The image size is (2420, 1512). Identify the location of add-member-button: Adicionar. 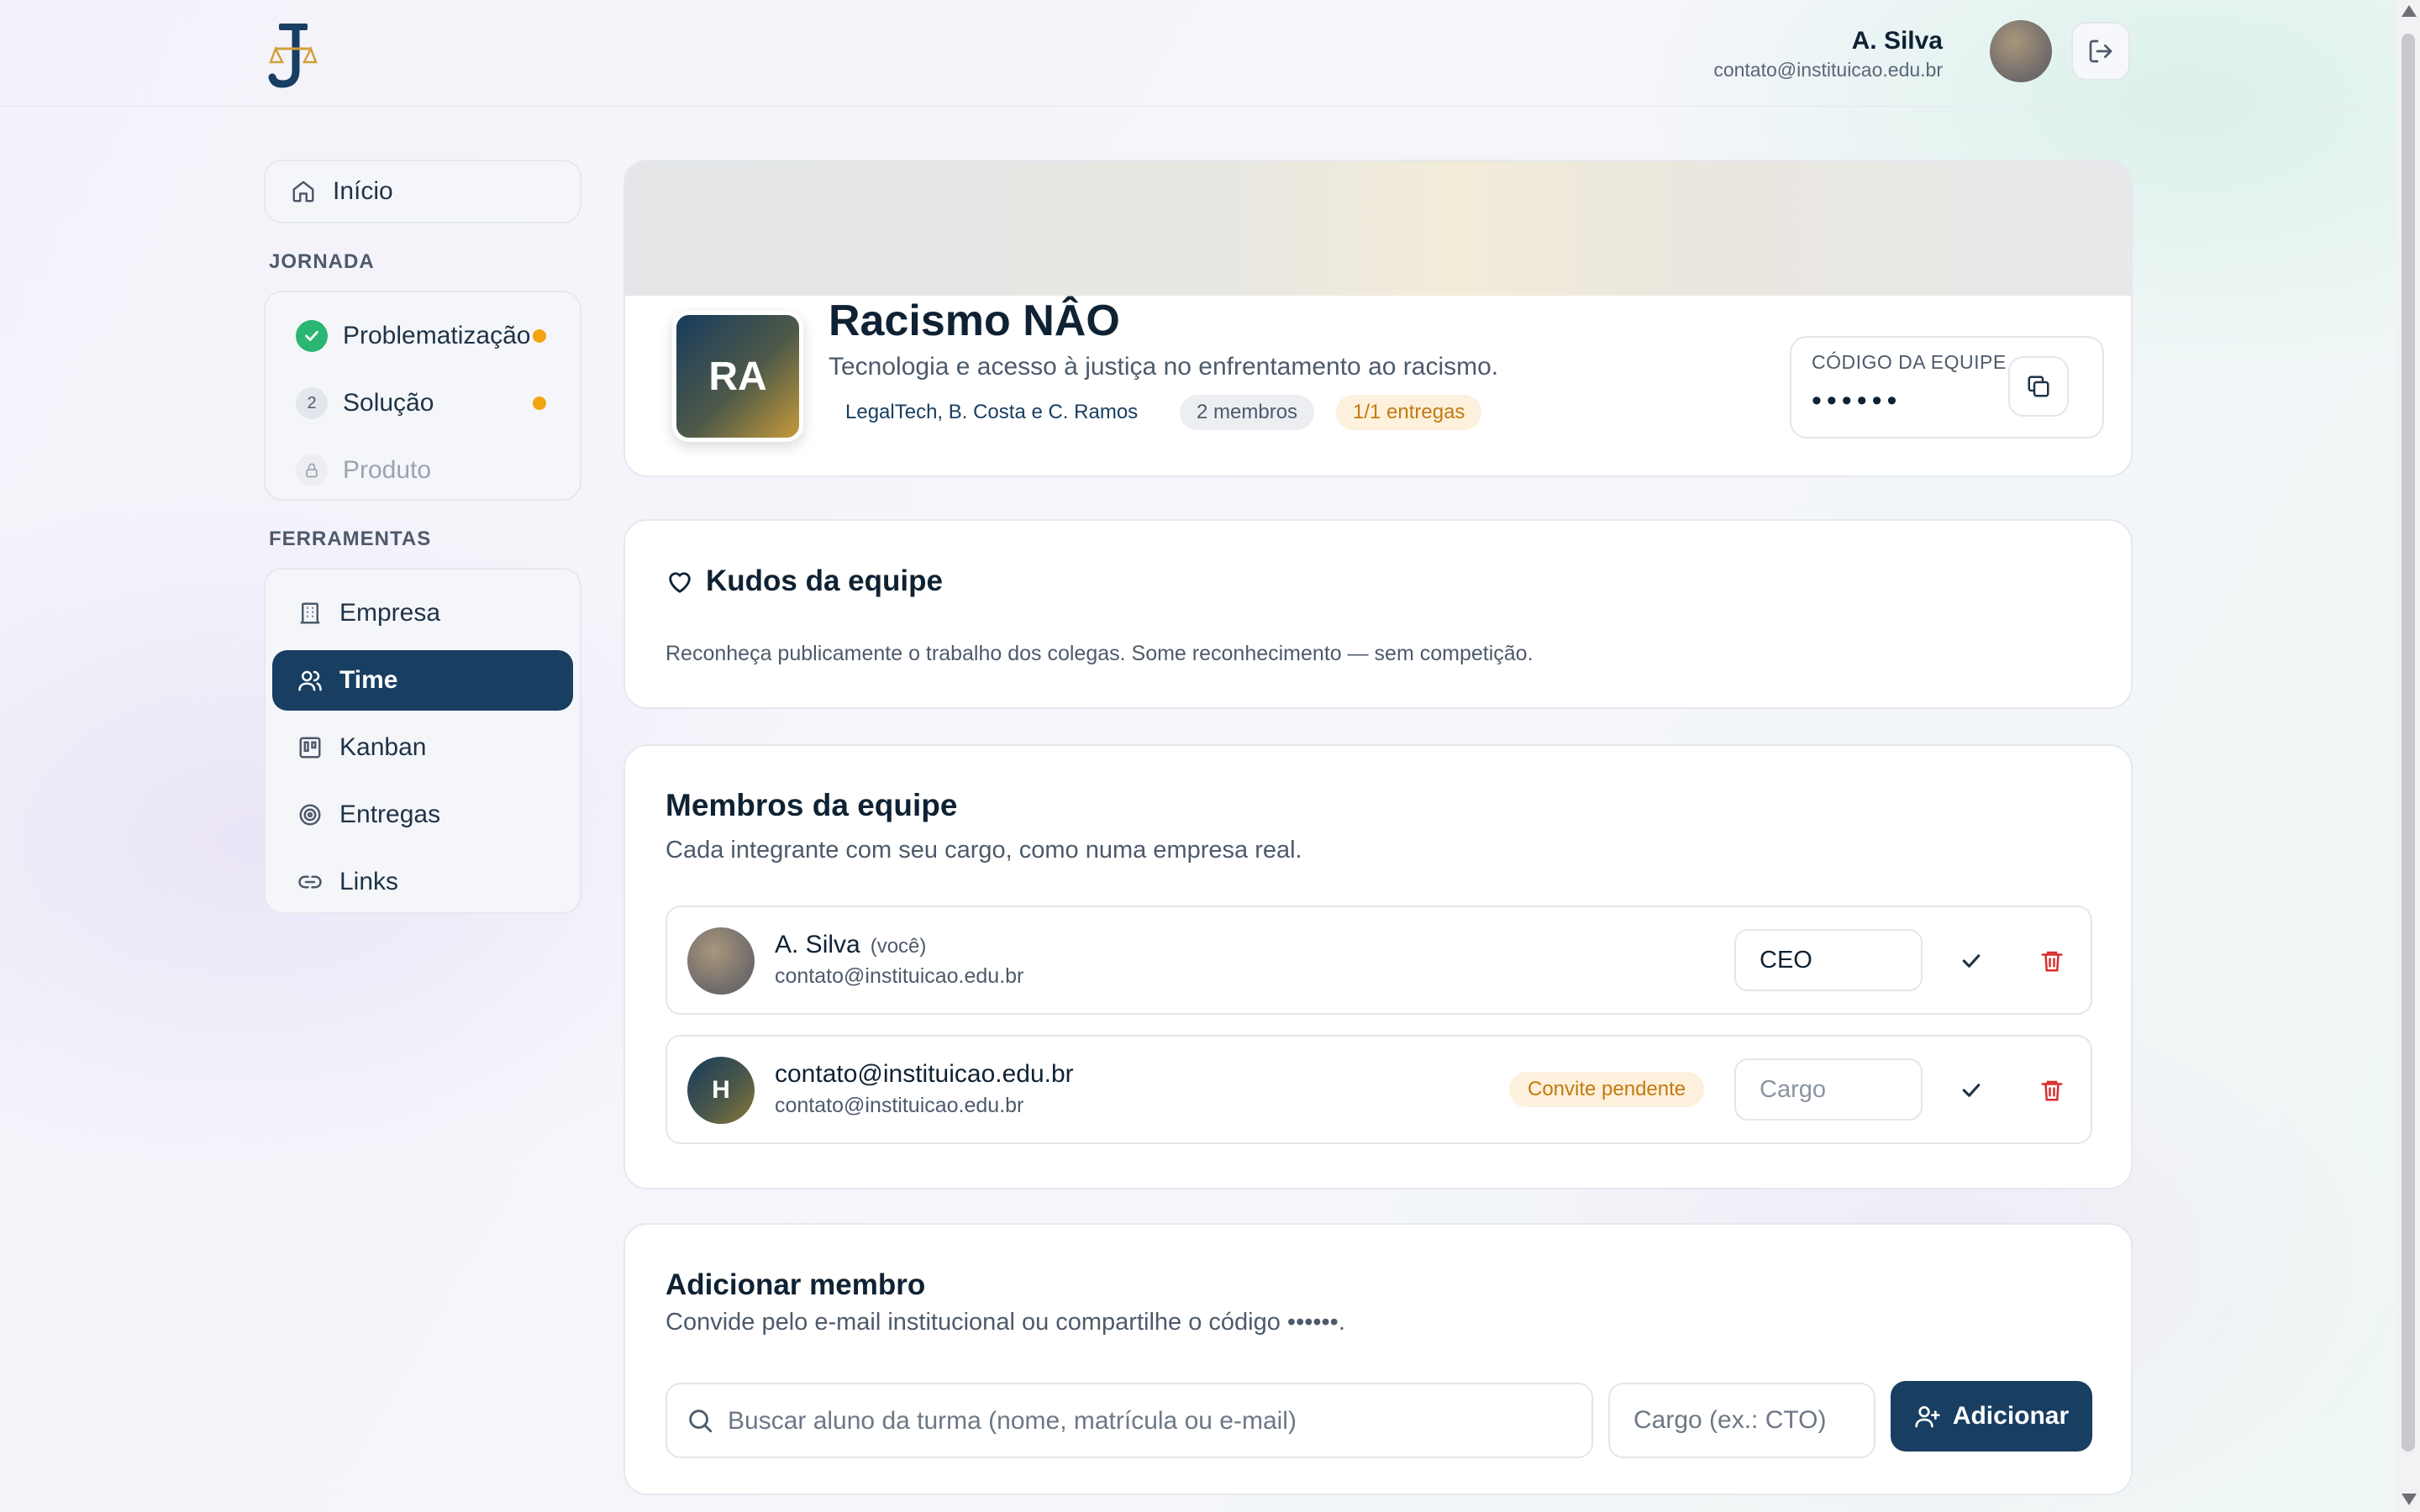
(1991, 1416).